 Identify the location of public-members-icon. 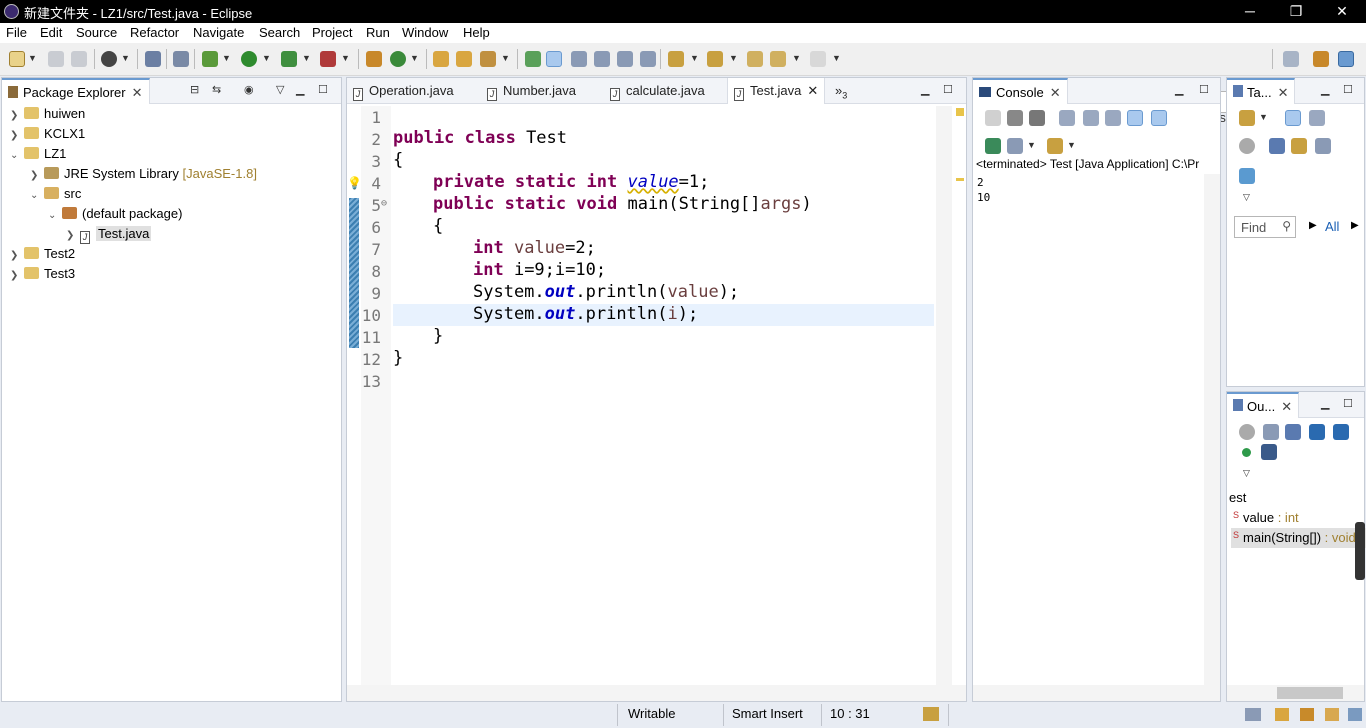
(1246, 452).